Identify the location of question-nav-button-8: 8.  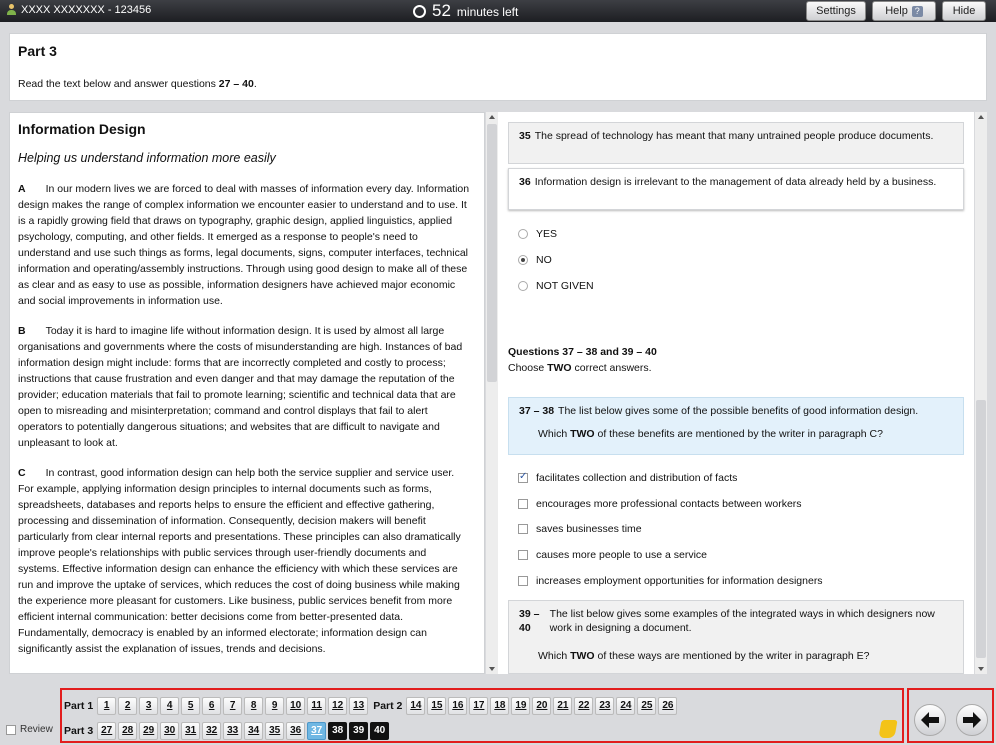
(254, 706).